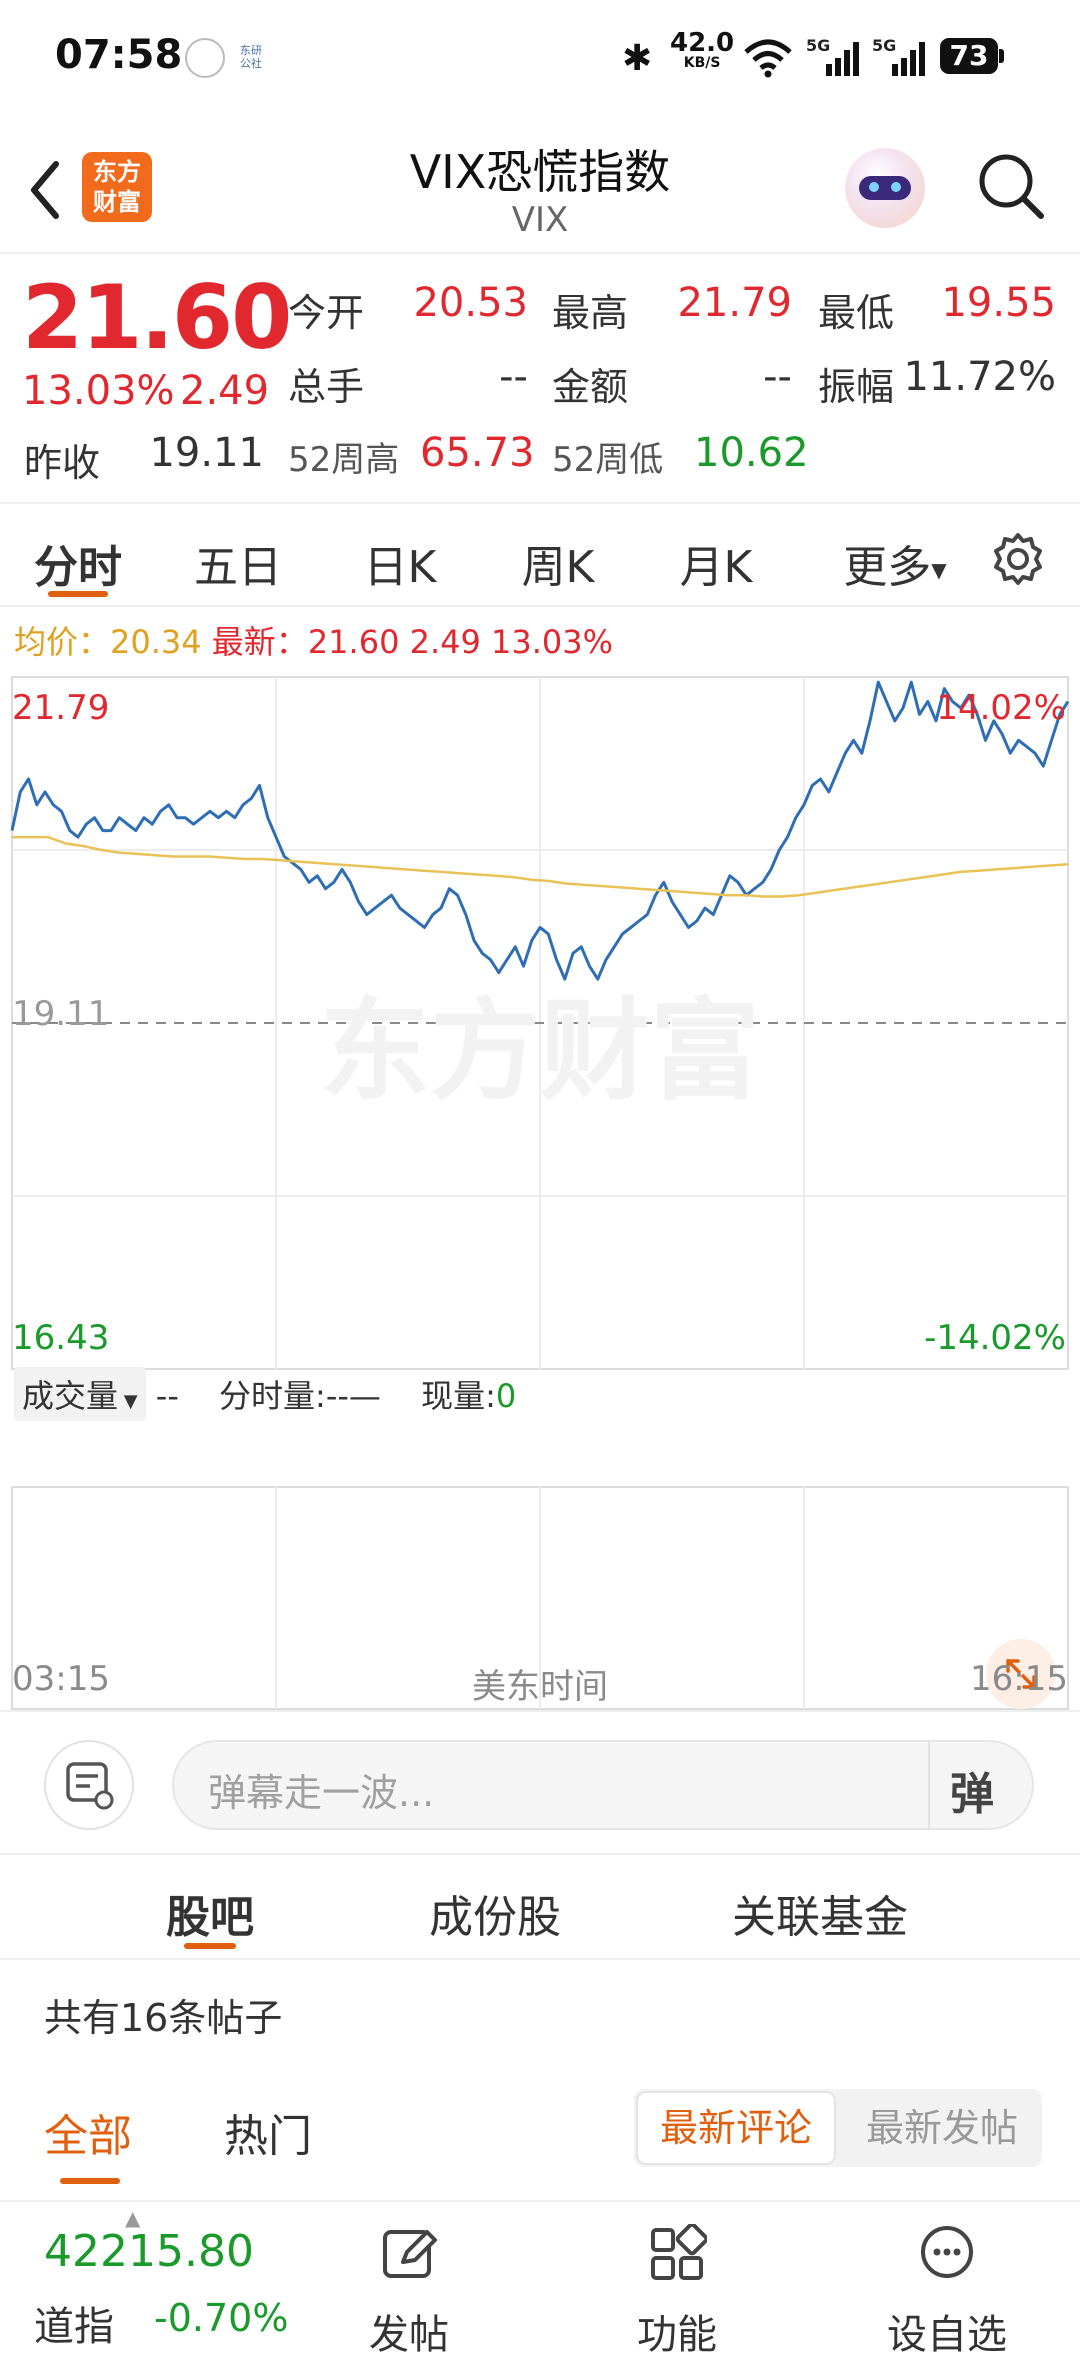 The image size is (1080, 2378). Describe the element at coordinates (552, 642) in the screenshot. I see `latest-change-pct: 13.03%` at that location.